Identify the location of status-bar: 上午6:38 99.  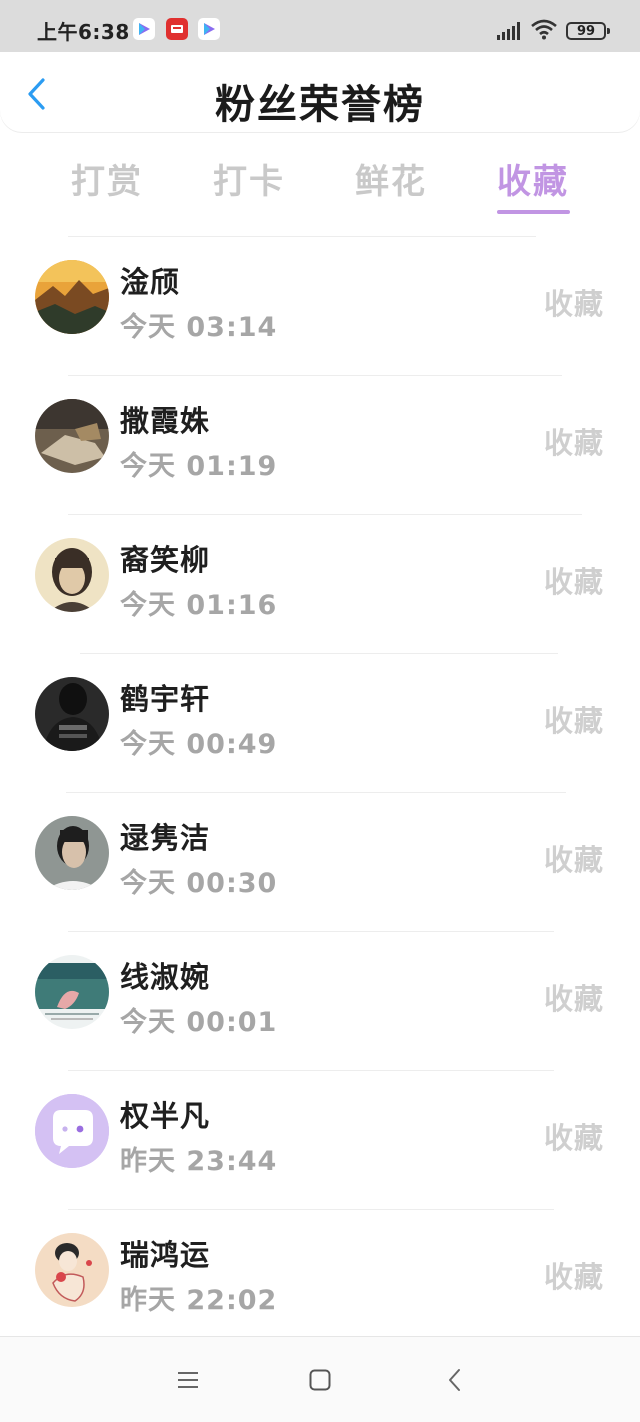
(320, 26).